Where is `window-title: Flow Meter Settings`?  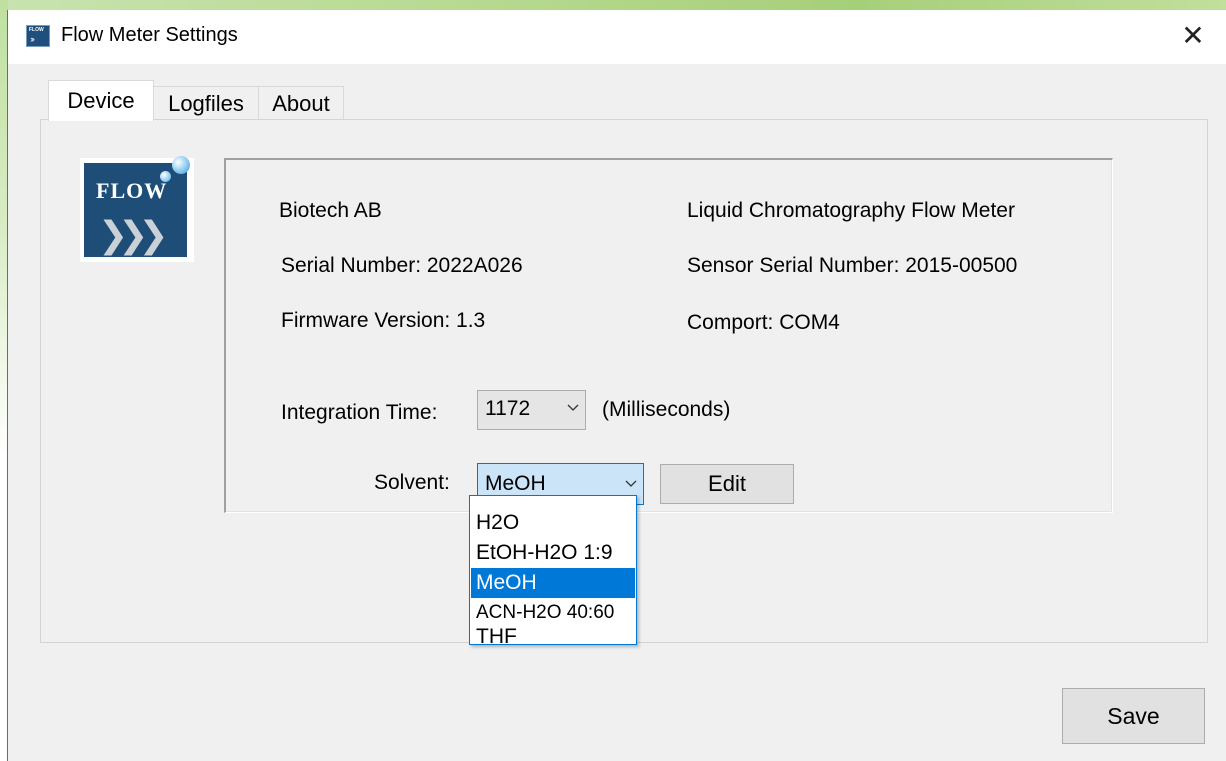
window-title: Flow Meter Settings is located at coordinates (149, 35).